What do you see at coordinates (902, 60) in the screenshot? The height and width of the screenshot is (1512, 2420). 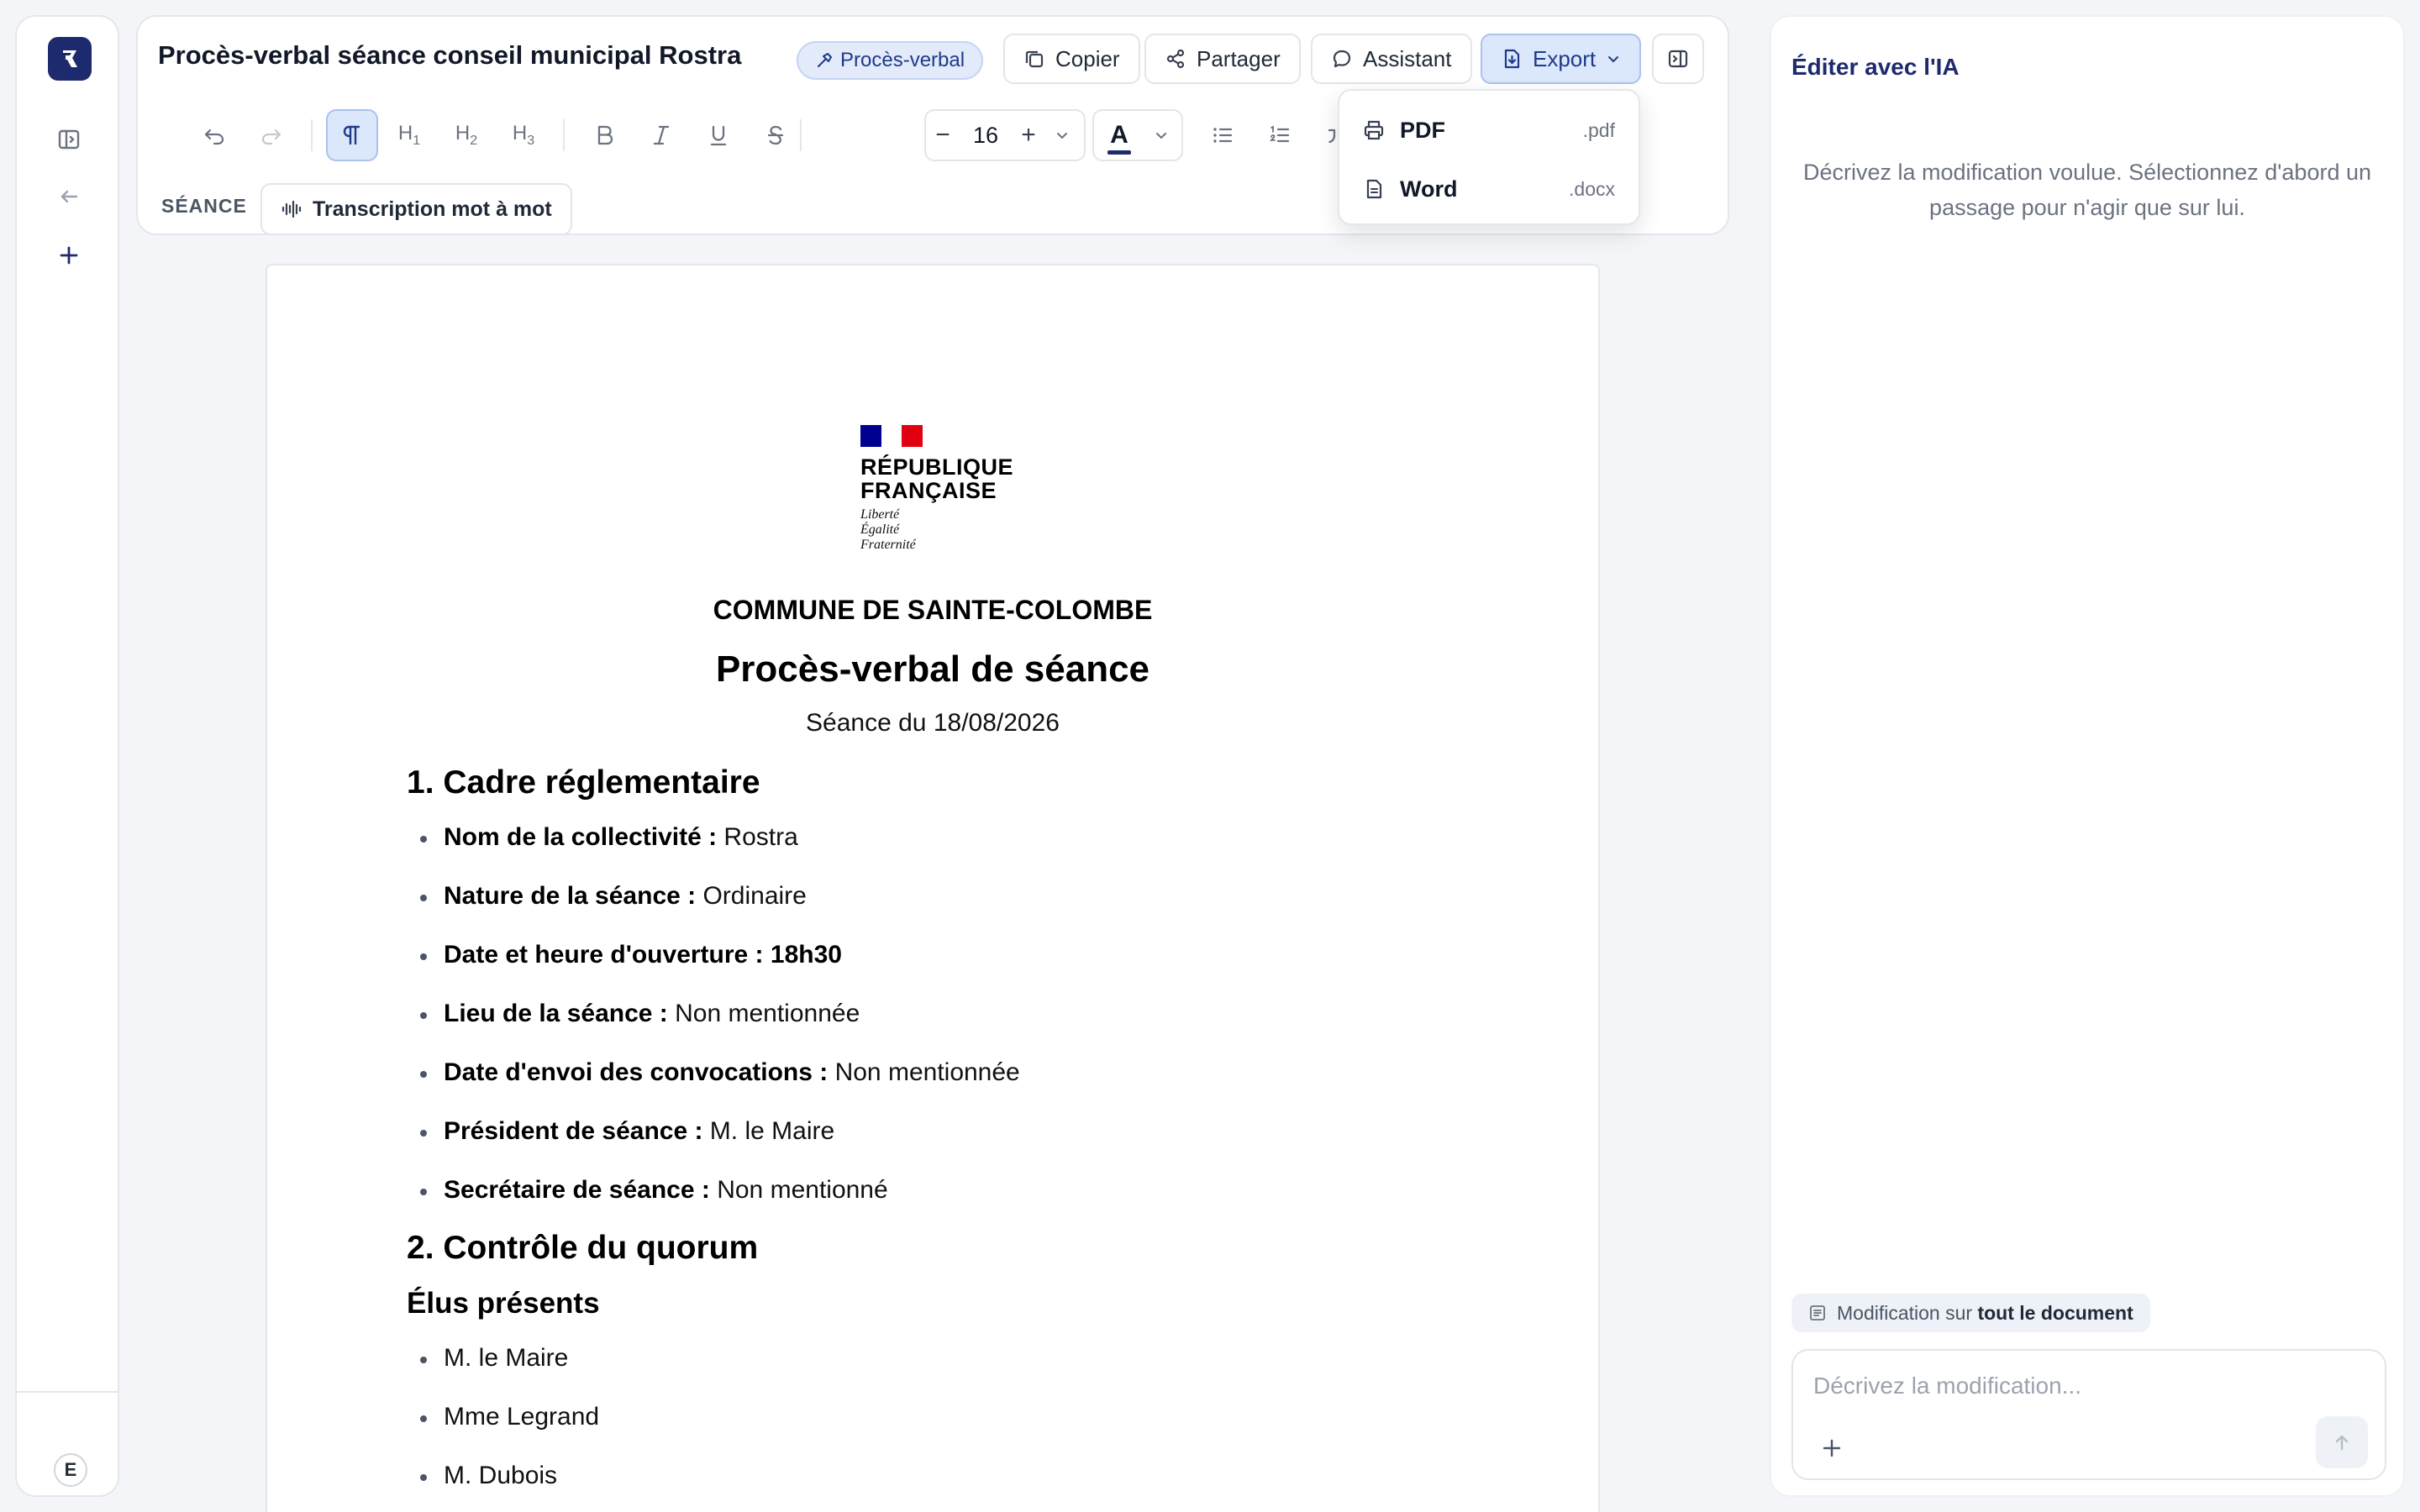 I see `document-type-label: Procès-verbal` at bounding box center [902, 60].